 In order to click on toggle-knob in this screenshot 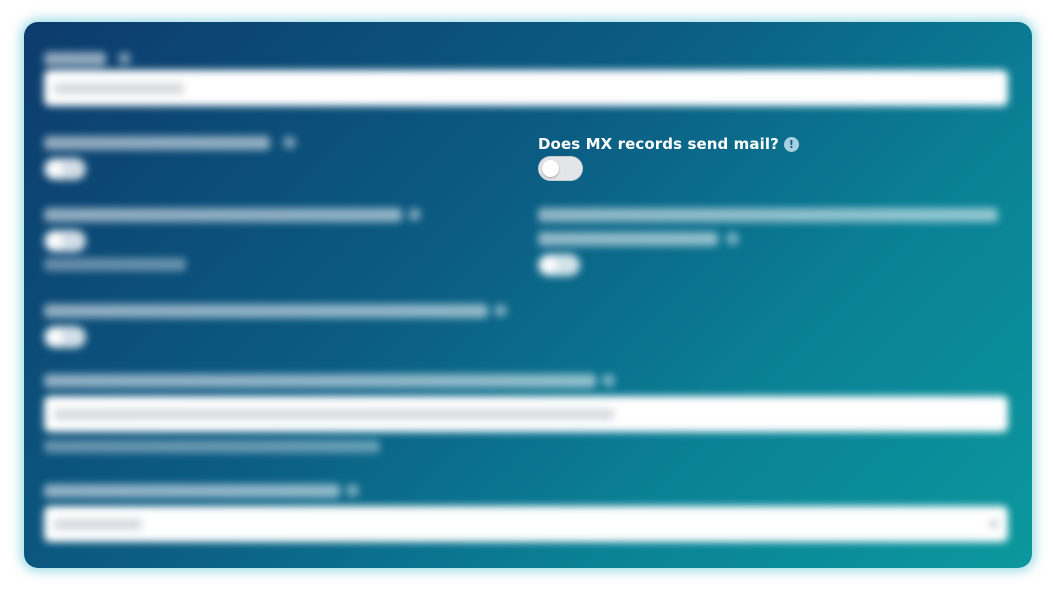, I will do `click(550, 168)`.